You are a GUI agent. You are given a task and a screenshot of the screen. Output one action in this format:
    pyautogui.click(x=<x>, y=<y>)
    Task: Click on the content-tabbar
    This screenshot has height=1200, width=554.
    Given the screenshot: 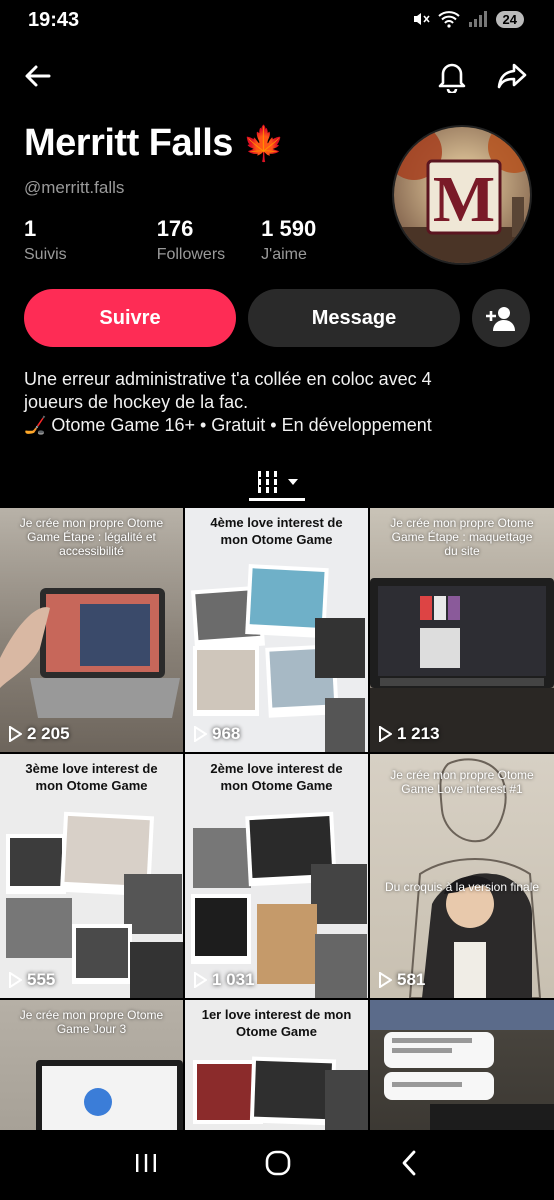 What is the action you would take?
    pyautogui.click(x=277, y=482)
    